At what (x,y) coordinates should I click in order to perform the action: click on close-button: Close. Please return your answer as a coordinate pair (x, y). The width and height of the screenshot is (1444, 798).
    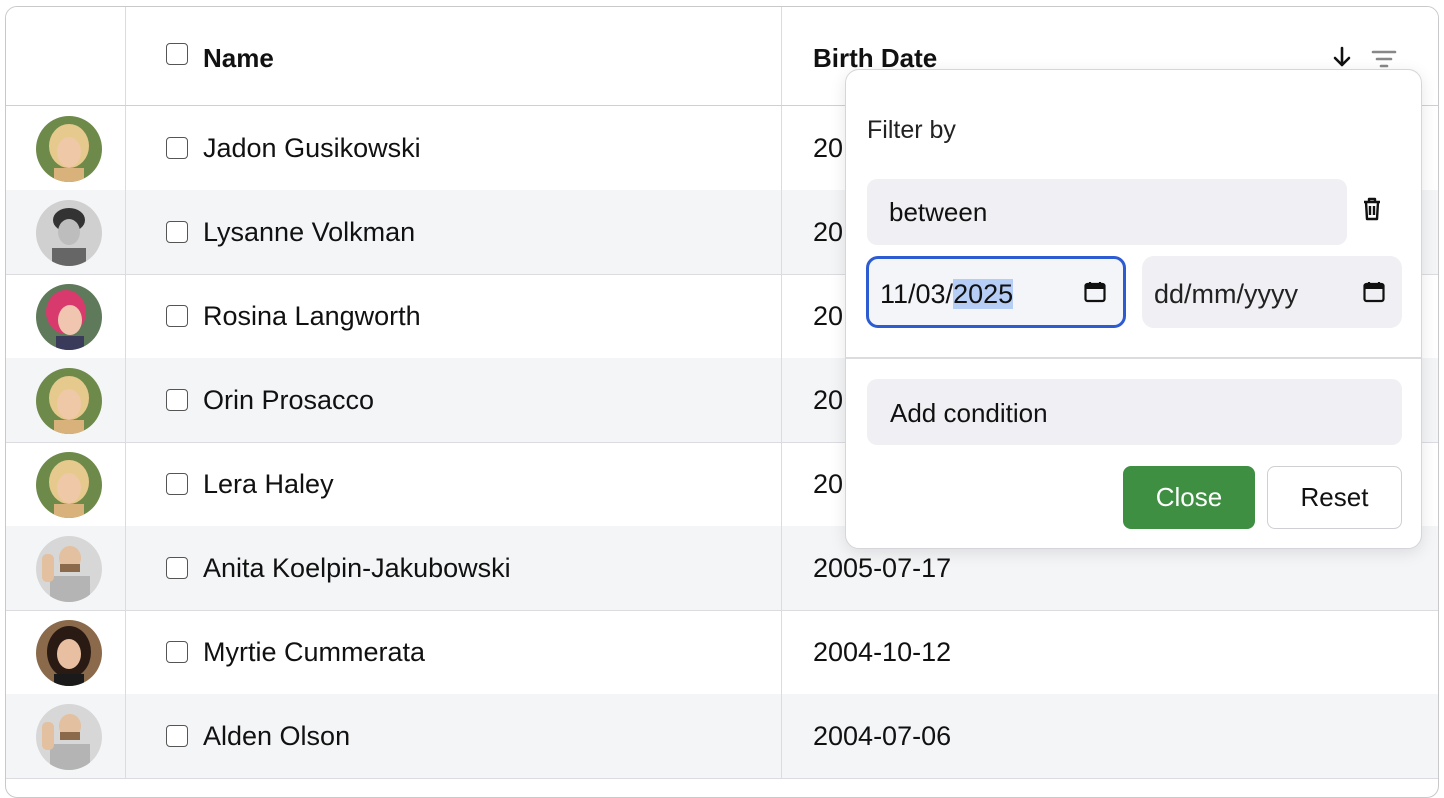
    Looking at the image, I should click on (1189, 497).